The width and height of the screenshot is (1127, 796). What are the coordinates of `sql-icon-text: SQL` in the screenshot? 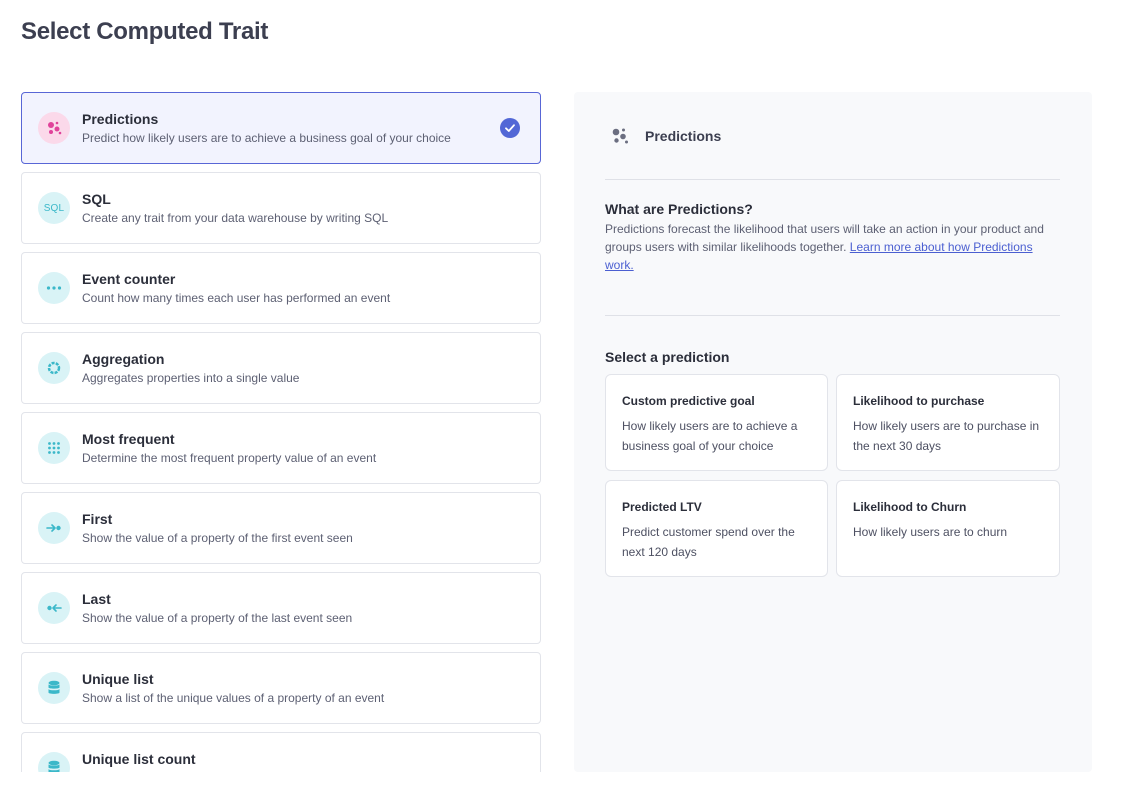 It's located at (54, 208).